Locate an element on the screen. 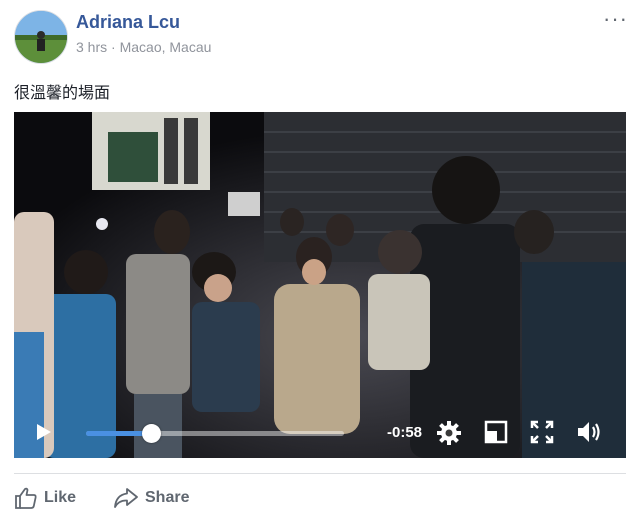  share-button: Share is located at coordinates (151, 498).